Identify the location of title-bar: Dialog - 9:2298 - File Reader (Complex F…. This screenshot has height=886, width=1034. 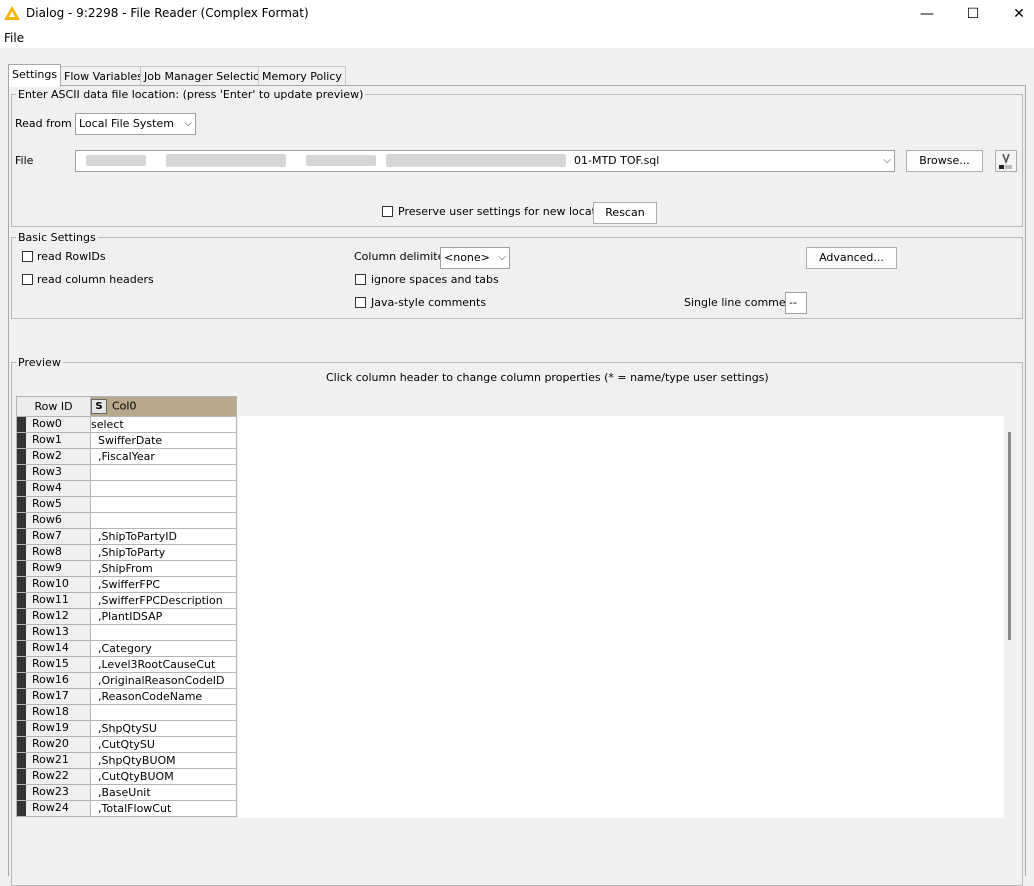
(517, 14).